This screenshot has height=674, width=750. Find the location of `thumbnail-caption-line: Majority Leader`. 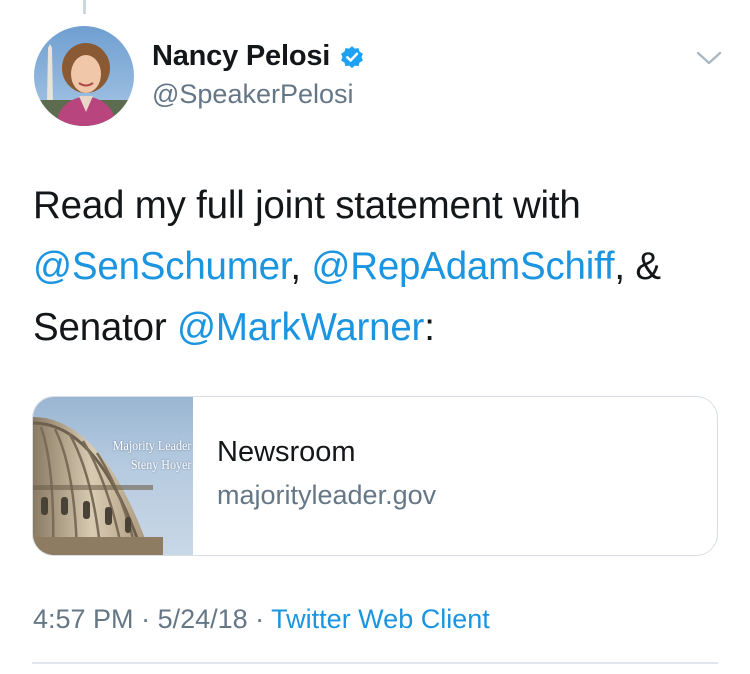

thumbnail-caption-line: Majority Leader is located at coordinates (151, 446).